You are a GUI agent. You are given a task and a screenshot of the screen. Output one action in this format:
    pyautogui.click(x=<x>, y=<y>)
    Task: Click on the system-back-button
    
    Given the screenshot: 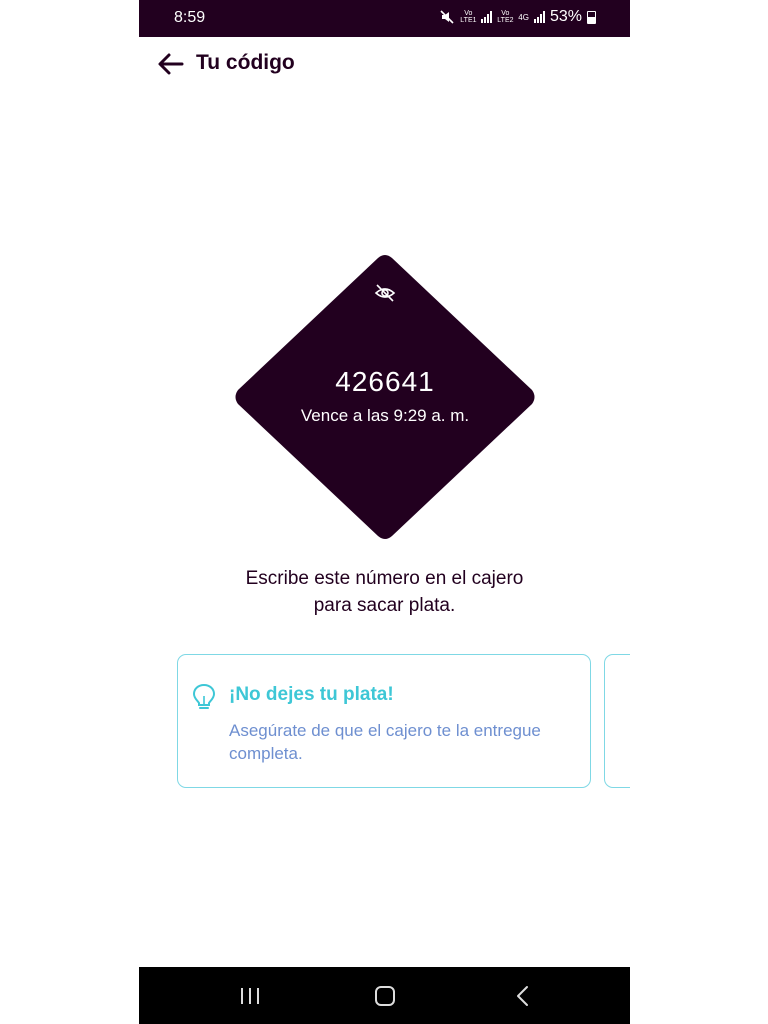 What is the action you would take?
    pyautogui.click(x=523, y=996)
    